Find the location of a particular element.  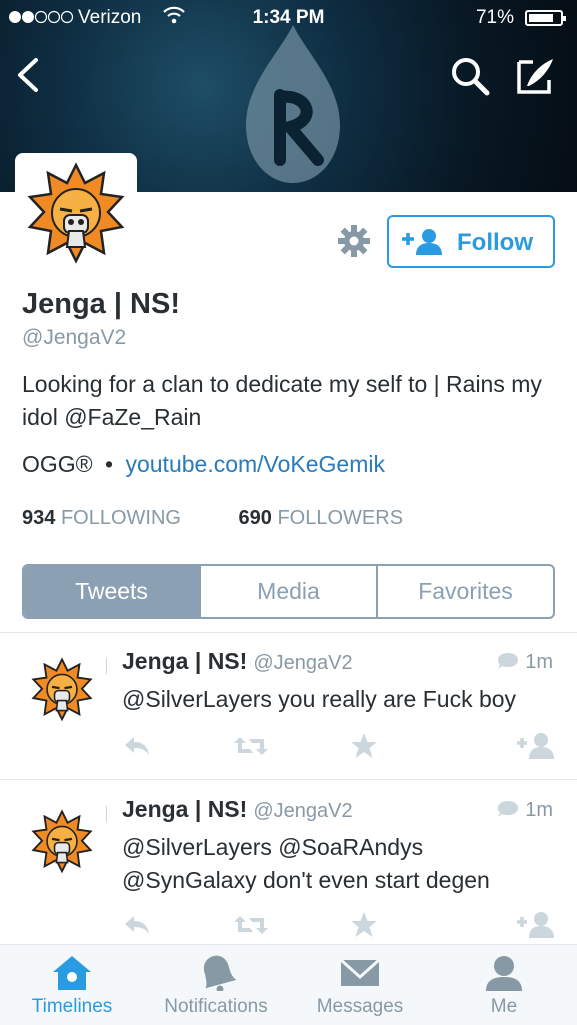

following-stat: 934 FOLLOWING is located at coordinates (101, 518).